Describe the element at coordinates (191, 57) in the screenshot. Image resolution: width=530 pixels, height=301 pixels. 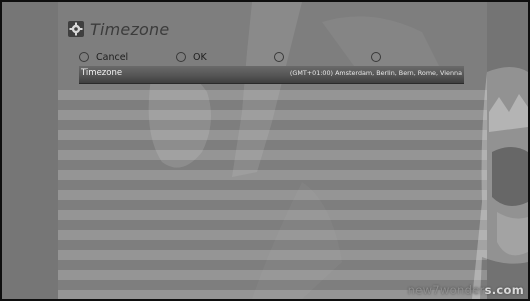
I see `ok-button: OK` at that location.